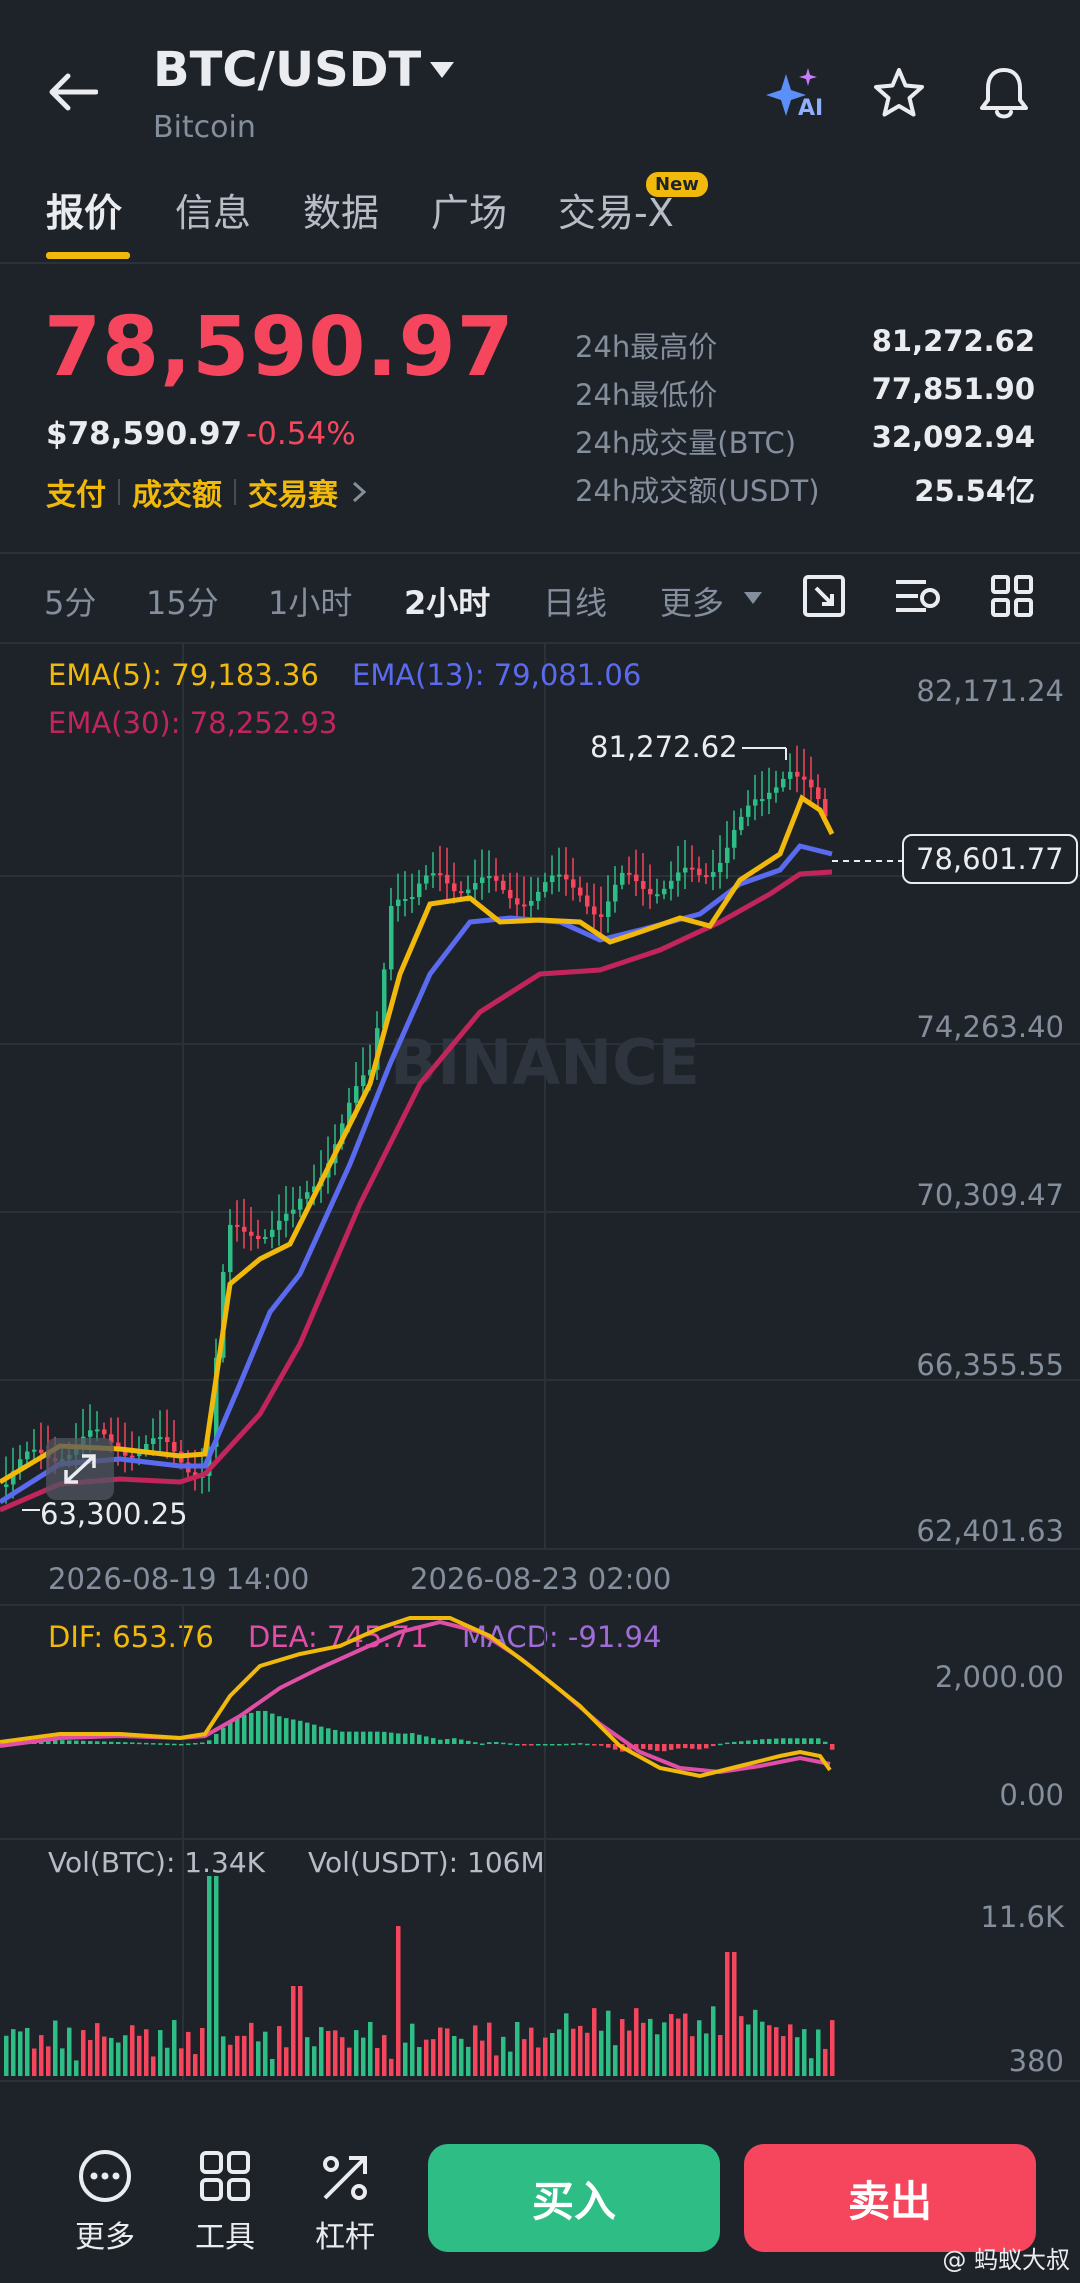  Describe the element at coordinates (341, 209) in the screenshot. I see `tab-data: 数据` at that location.